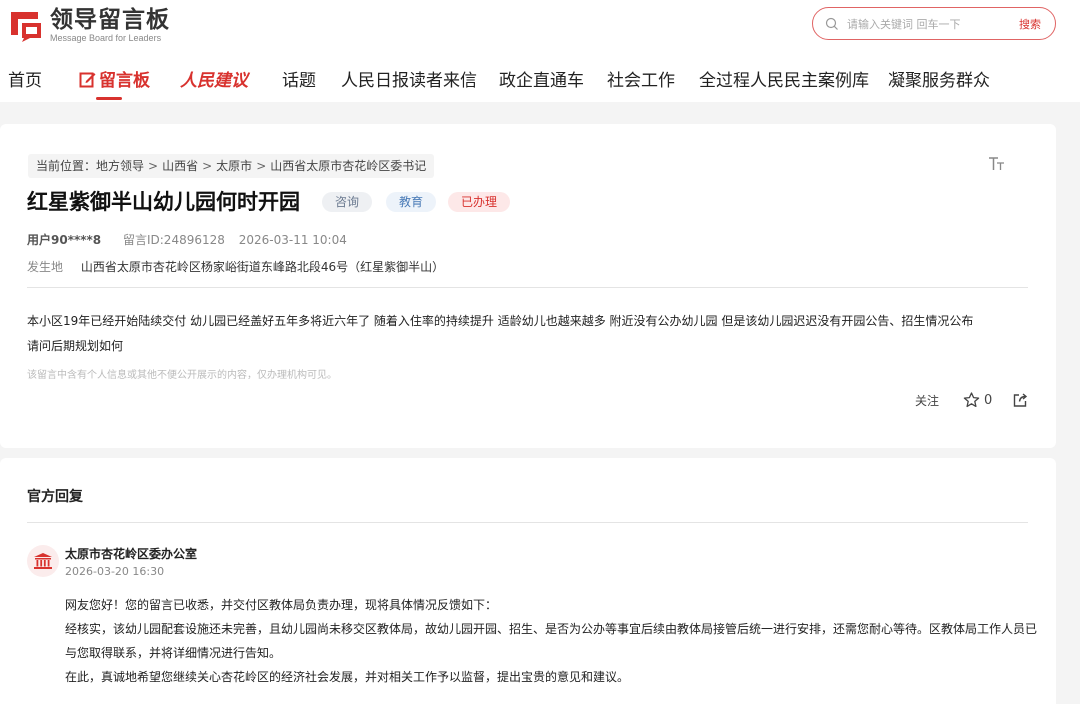 The width and height of the screenshot is (1080, 704). I want to click on nav-home: 首页, so click(25, 78).